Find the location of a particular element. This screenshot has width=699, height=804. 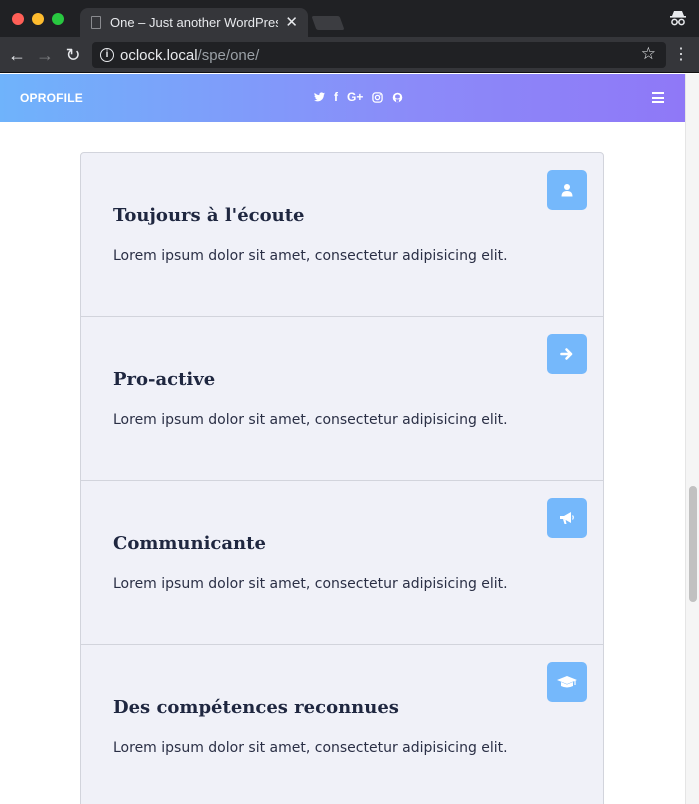

url-text: oclock.local/spe/one/ is located at coordinates (189, 55).